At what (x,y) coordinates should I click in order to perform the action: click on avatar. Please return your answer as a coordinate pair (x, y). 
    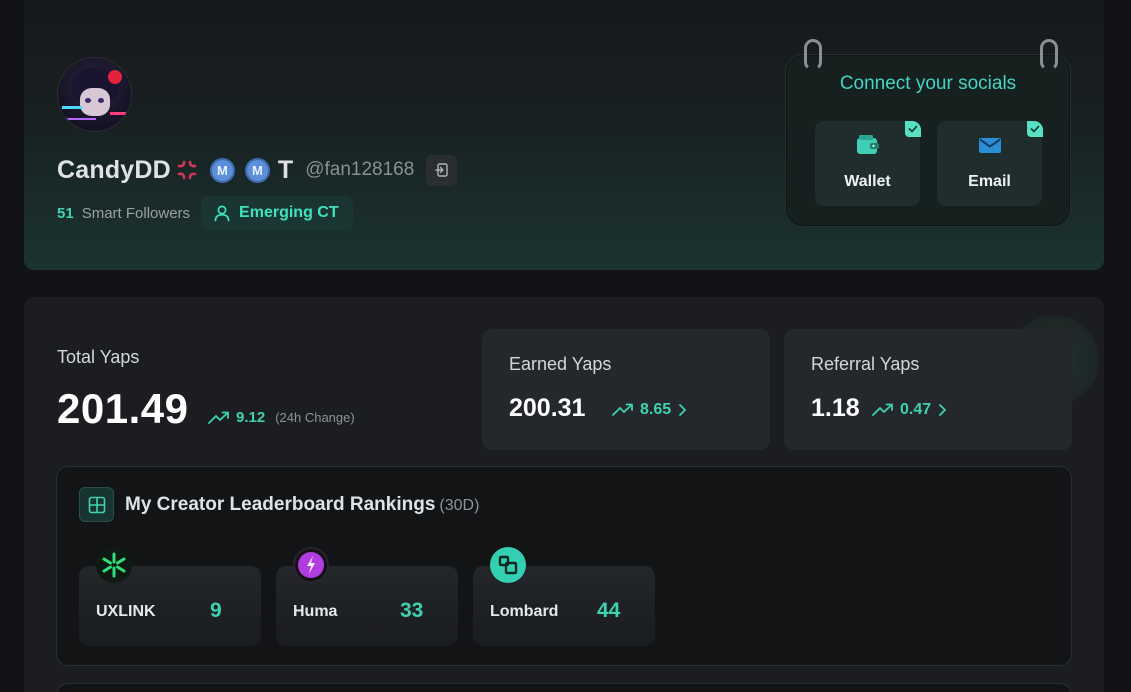
    Looking at the image, I should click on (94, 94).